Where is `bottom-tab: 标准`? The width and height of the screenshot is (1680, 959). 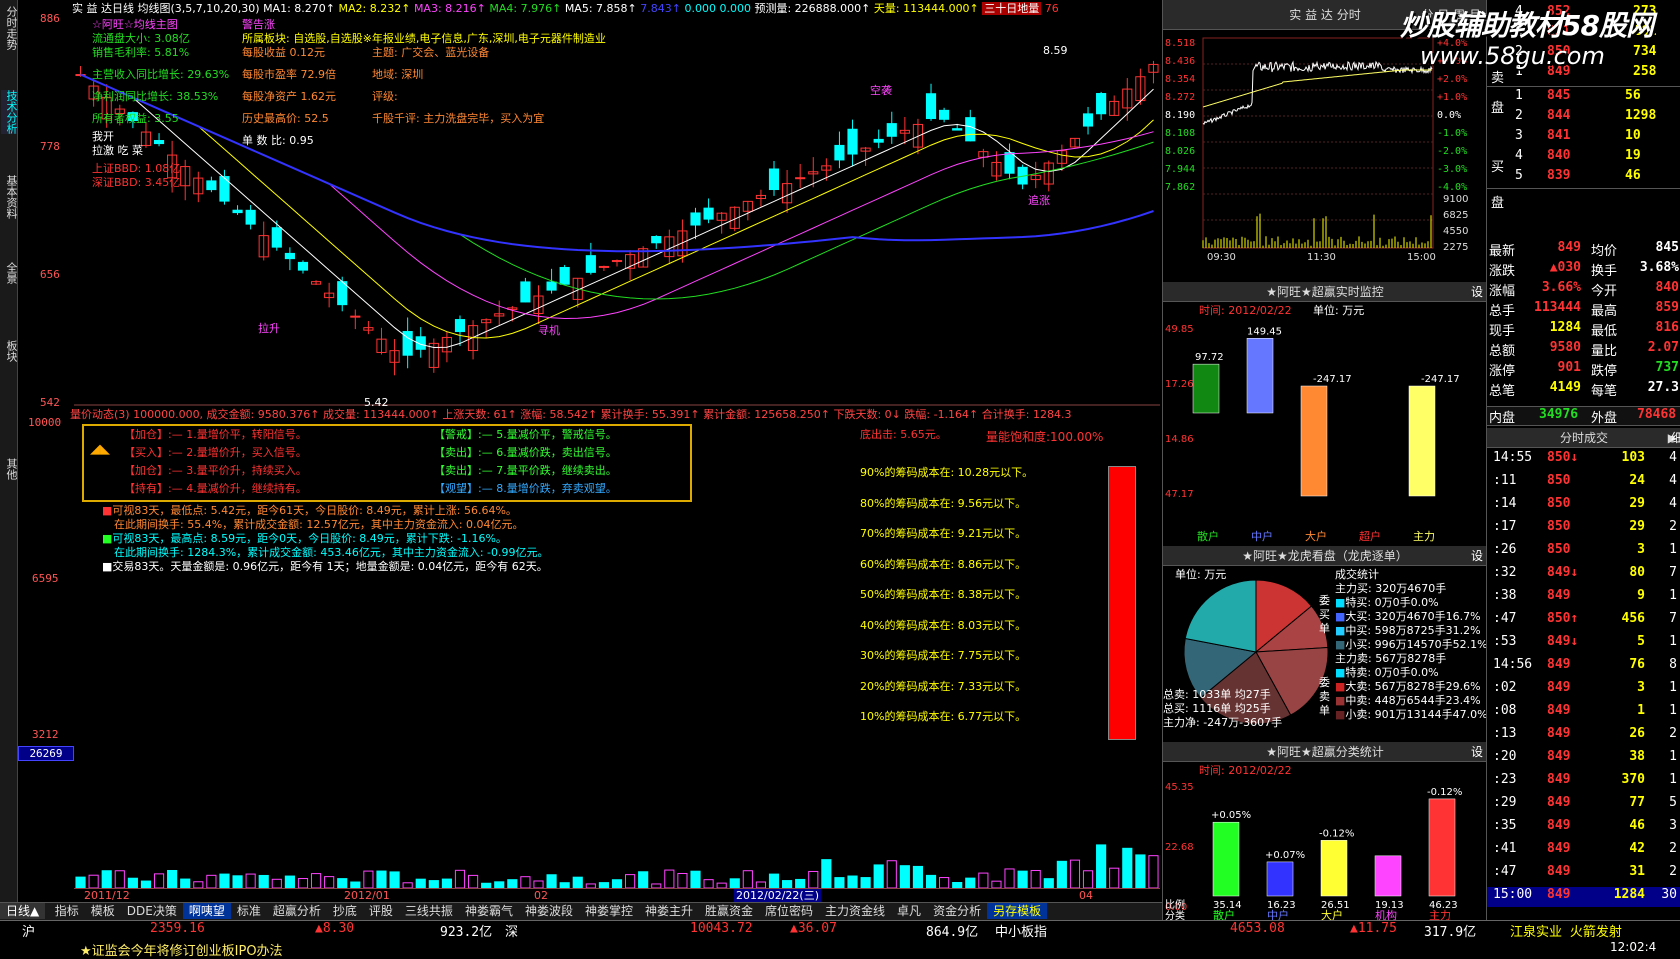 bottom-tab: 标准 is located at coordinates (249, 911).